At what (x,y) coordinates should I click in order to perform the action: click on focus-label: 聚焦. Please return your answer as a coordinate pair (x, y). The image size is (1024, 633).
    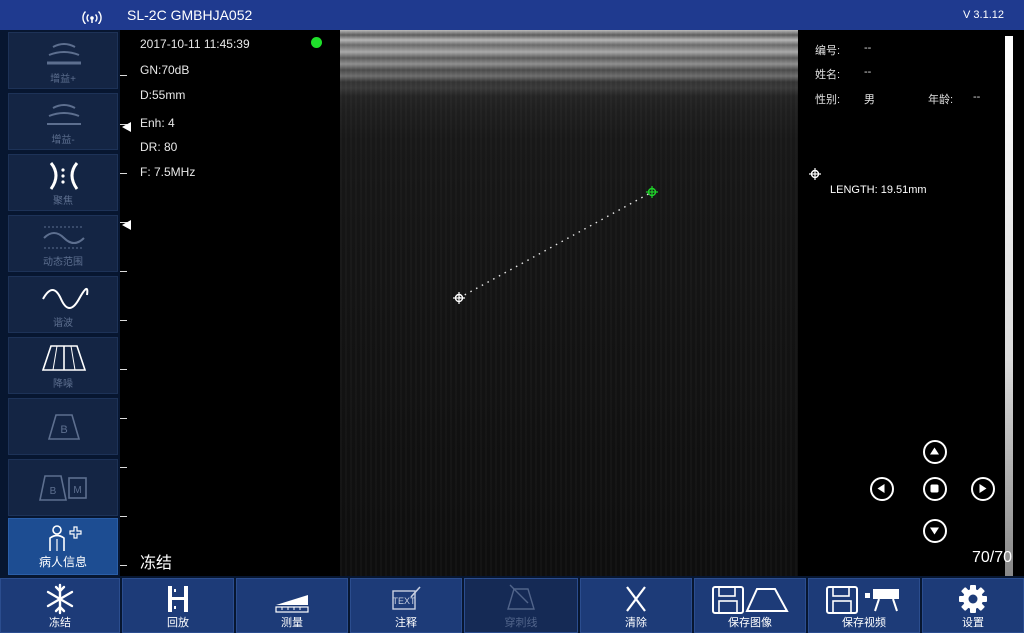
    Looking at the image, I should click on (63, 201).